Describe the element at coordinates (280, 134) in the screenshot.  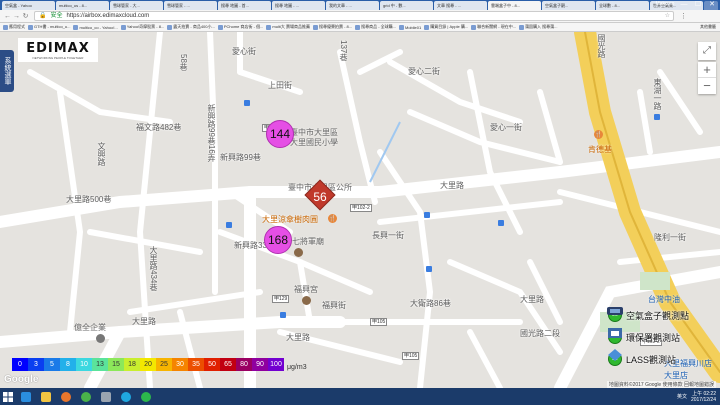
I see `airbox-sensor-marker: 144` at that location.